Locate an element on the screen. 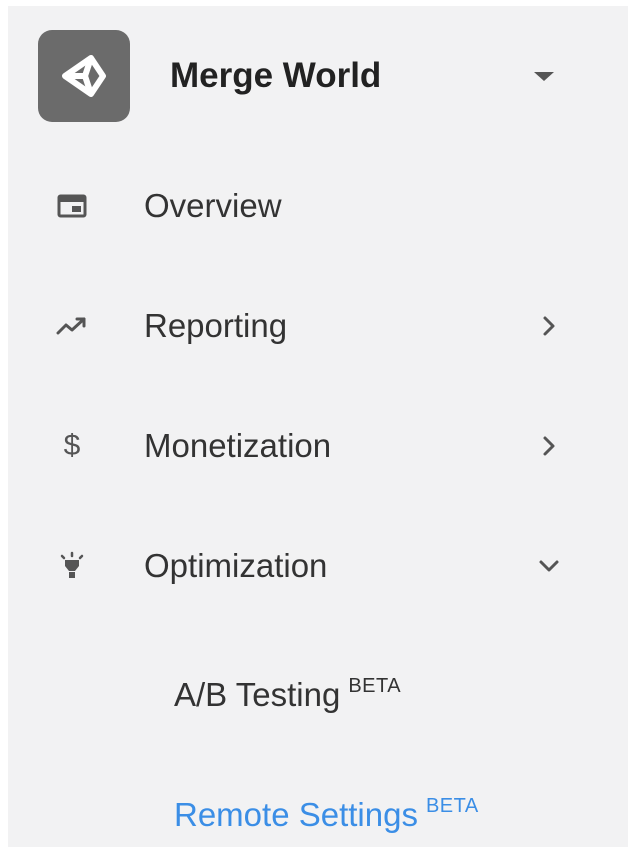 The width and height of the screenshot is (630, 851). nav-item-overview: Overview is located at coordinates (308, 206).